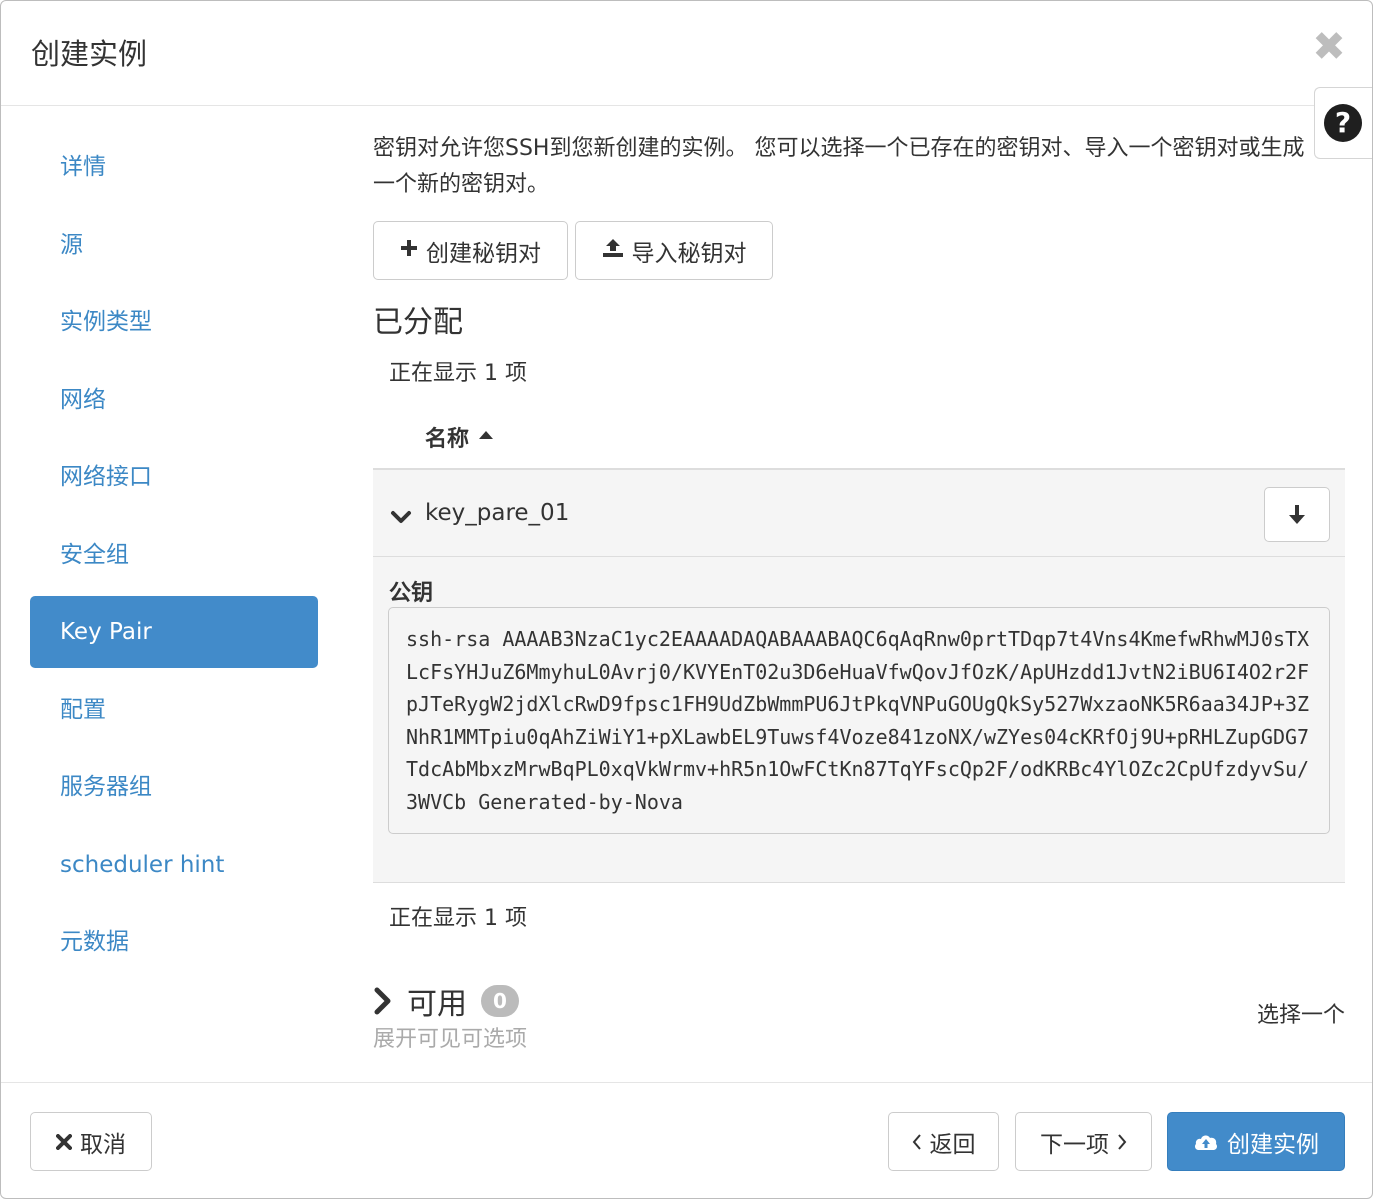 The width and height of the screenshot is (1373, 1199). Describe the element at coordinates (94, 942) in the screenshot. I see `sidebar-item-label: 元数据` at that location.